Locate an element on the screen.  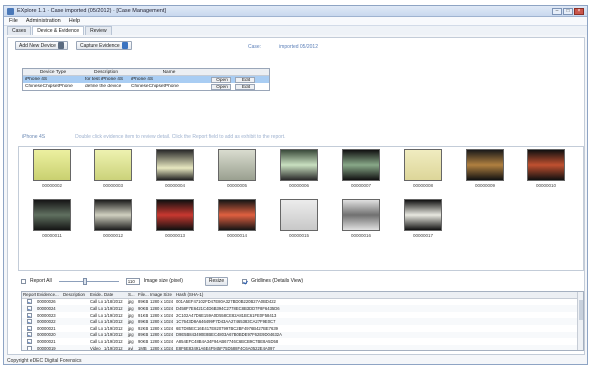
report-all-checkbox is located at coordinates (23, 281).